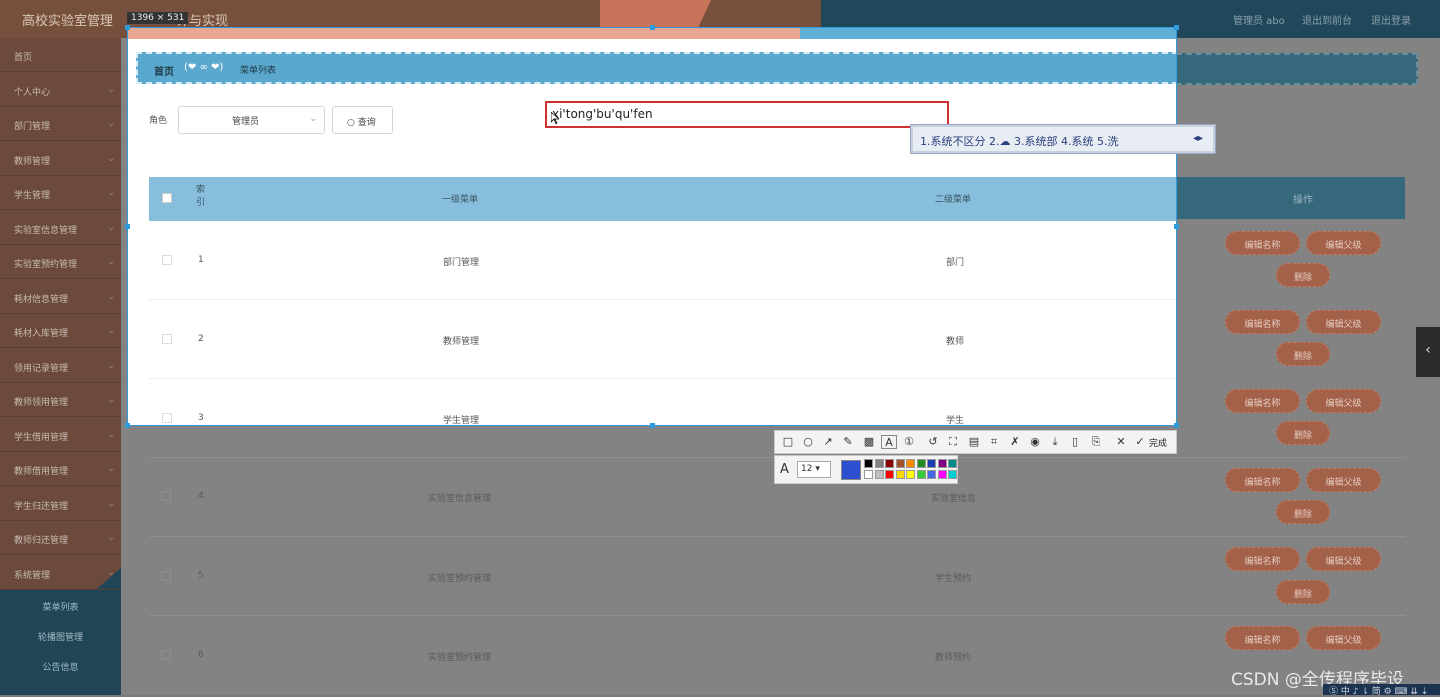 The image size is (1440, 697). I want to click on sidebar-item-consumables: 耗材信息管理 ⌄, so click(60, 297).